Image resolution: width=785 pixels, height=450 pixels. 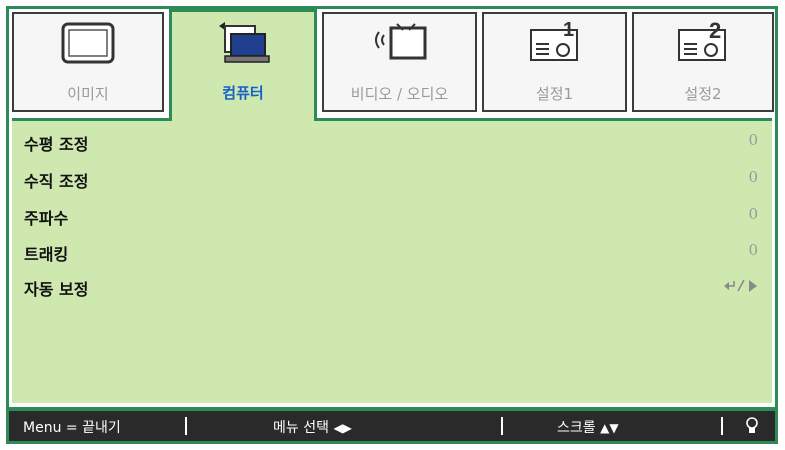 What do you see at coordinates (88, 45) in the screenshot?
I see `image-icon` at bounding box center [88, 45].